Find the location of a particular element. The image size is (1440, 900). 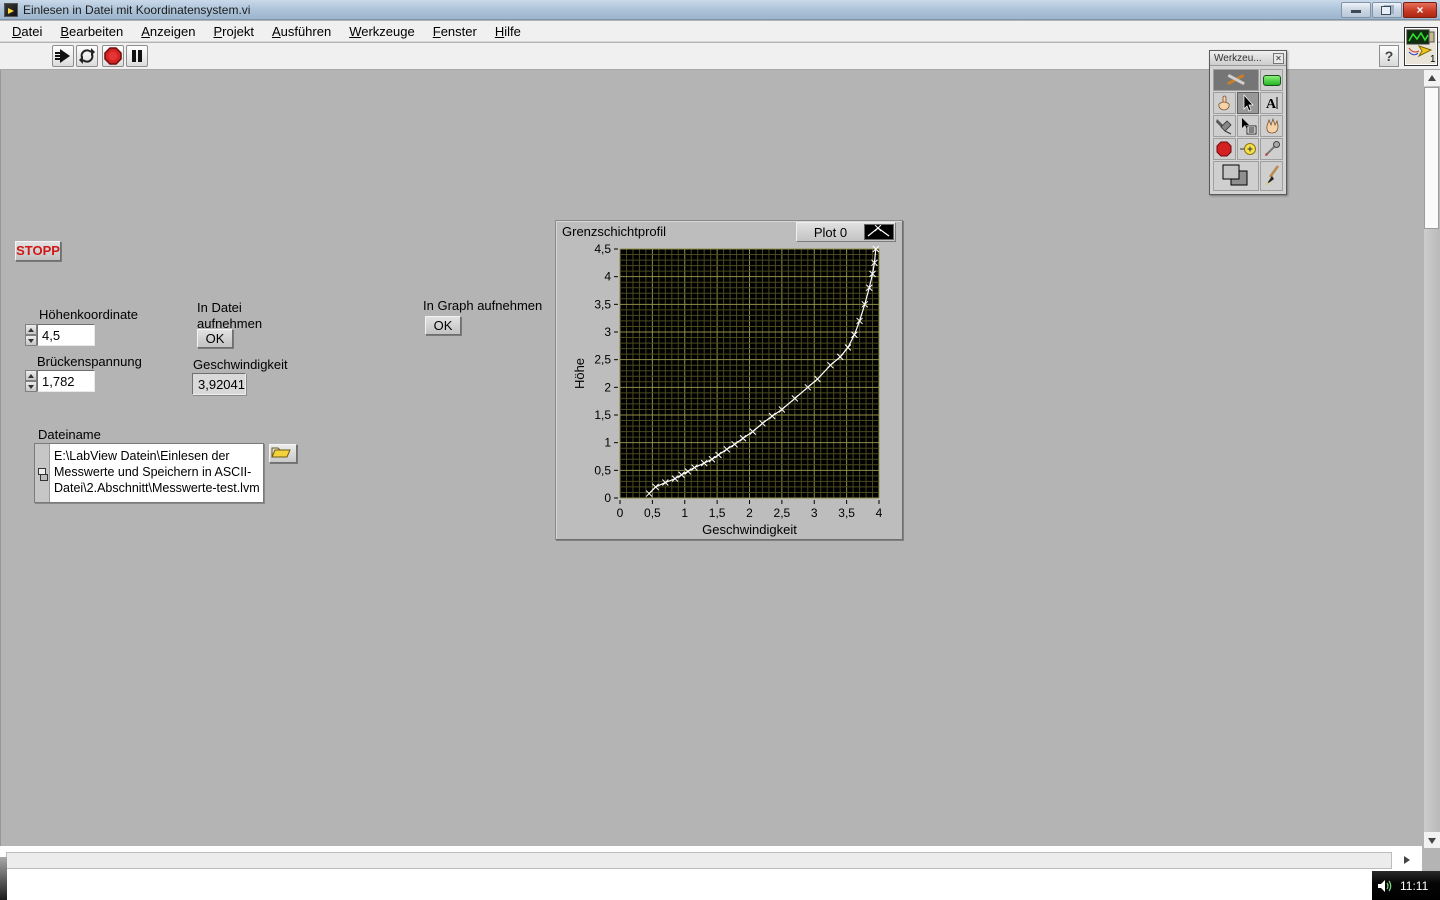

breakpoint-stop-icon is located at coordinates (1224, 149).